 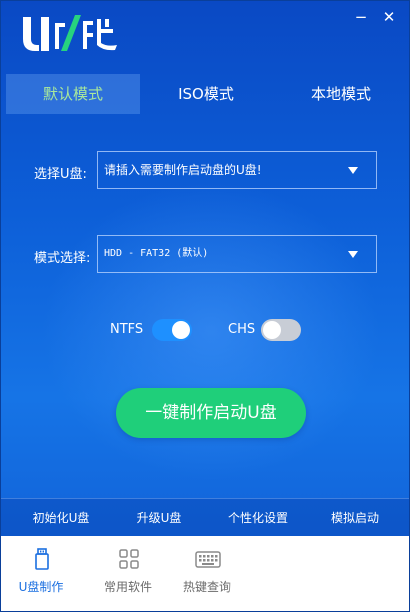 I want to click on footer-nav: U盘制作 常用软件 热键查询, so click(x=205, y=573).